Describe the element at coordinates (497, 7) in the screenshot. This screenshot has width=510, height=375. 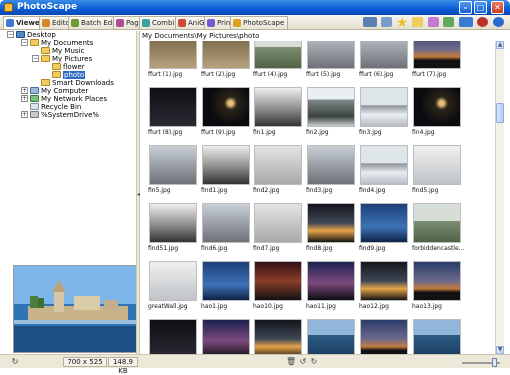
I see `close-button: ✕` at that location.